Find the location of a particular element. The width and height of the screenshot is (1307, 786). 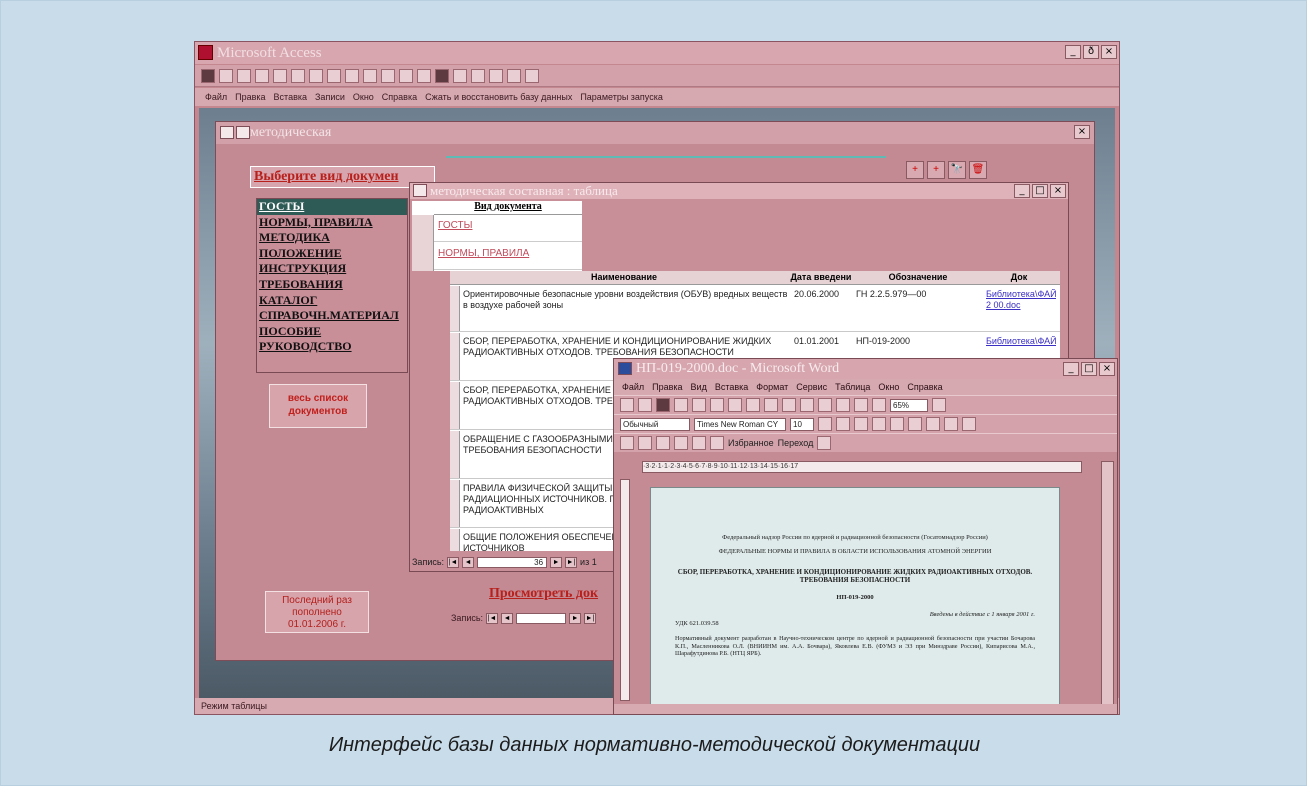

menu-compact-repair: Сжать и восстановить базу данных is located at coordinates (498, 97).